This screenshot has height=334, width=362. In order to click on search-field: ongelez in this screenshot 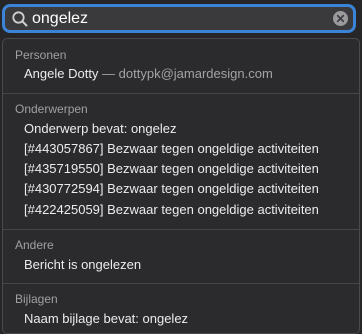, I will do `click(179, 18)`.